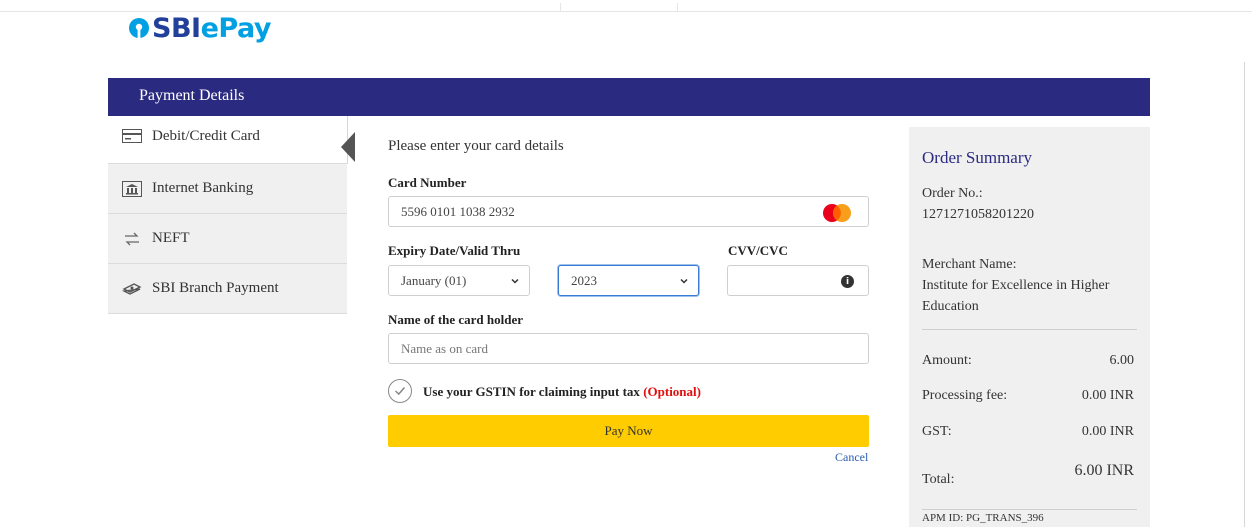 Image resolution: width=1252 pixels, height=527 pixels. Describe the element at coordinates (236, 28) in the screenshot. I see `logo-text-epay: ePay` at that location.